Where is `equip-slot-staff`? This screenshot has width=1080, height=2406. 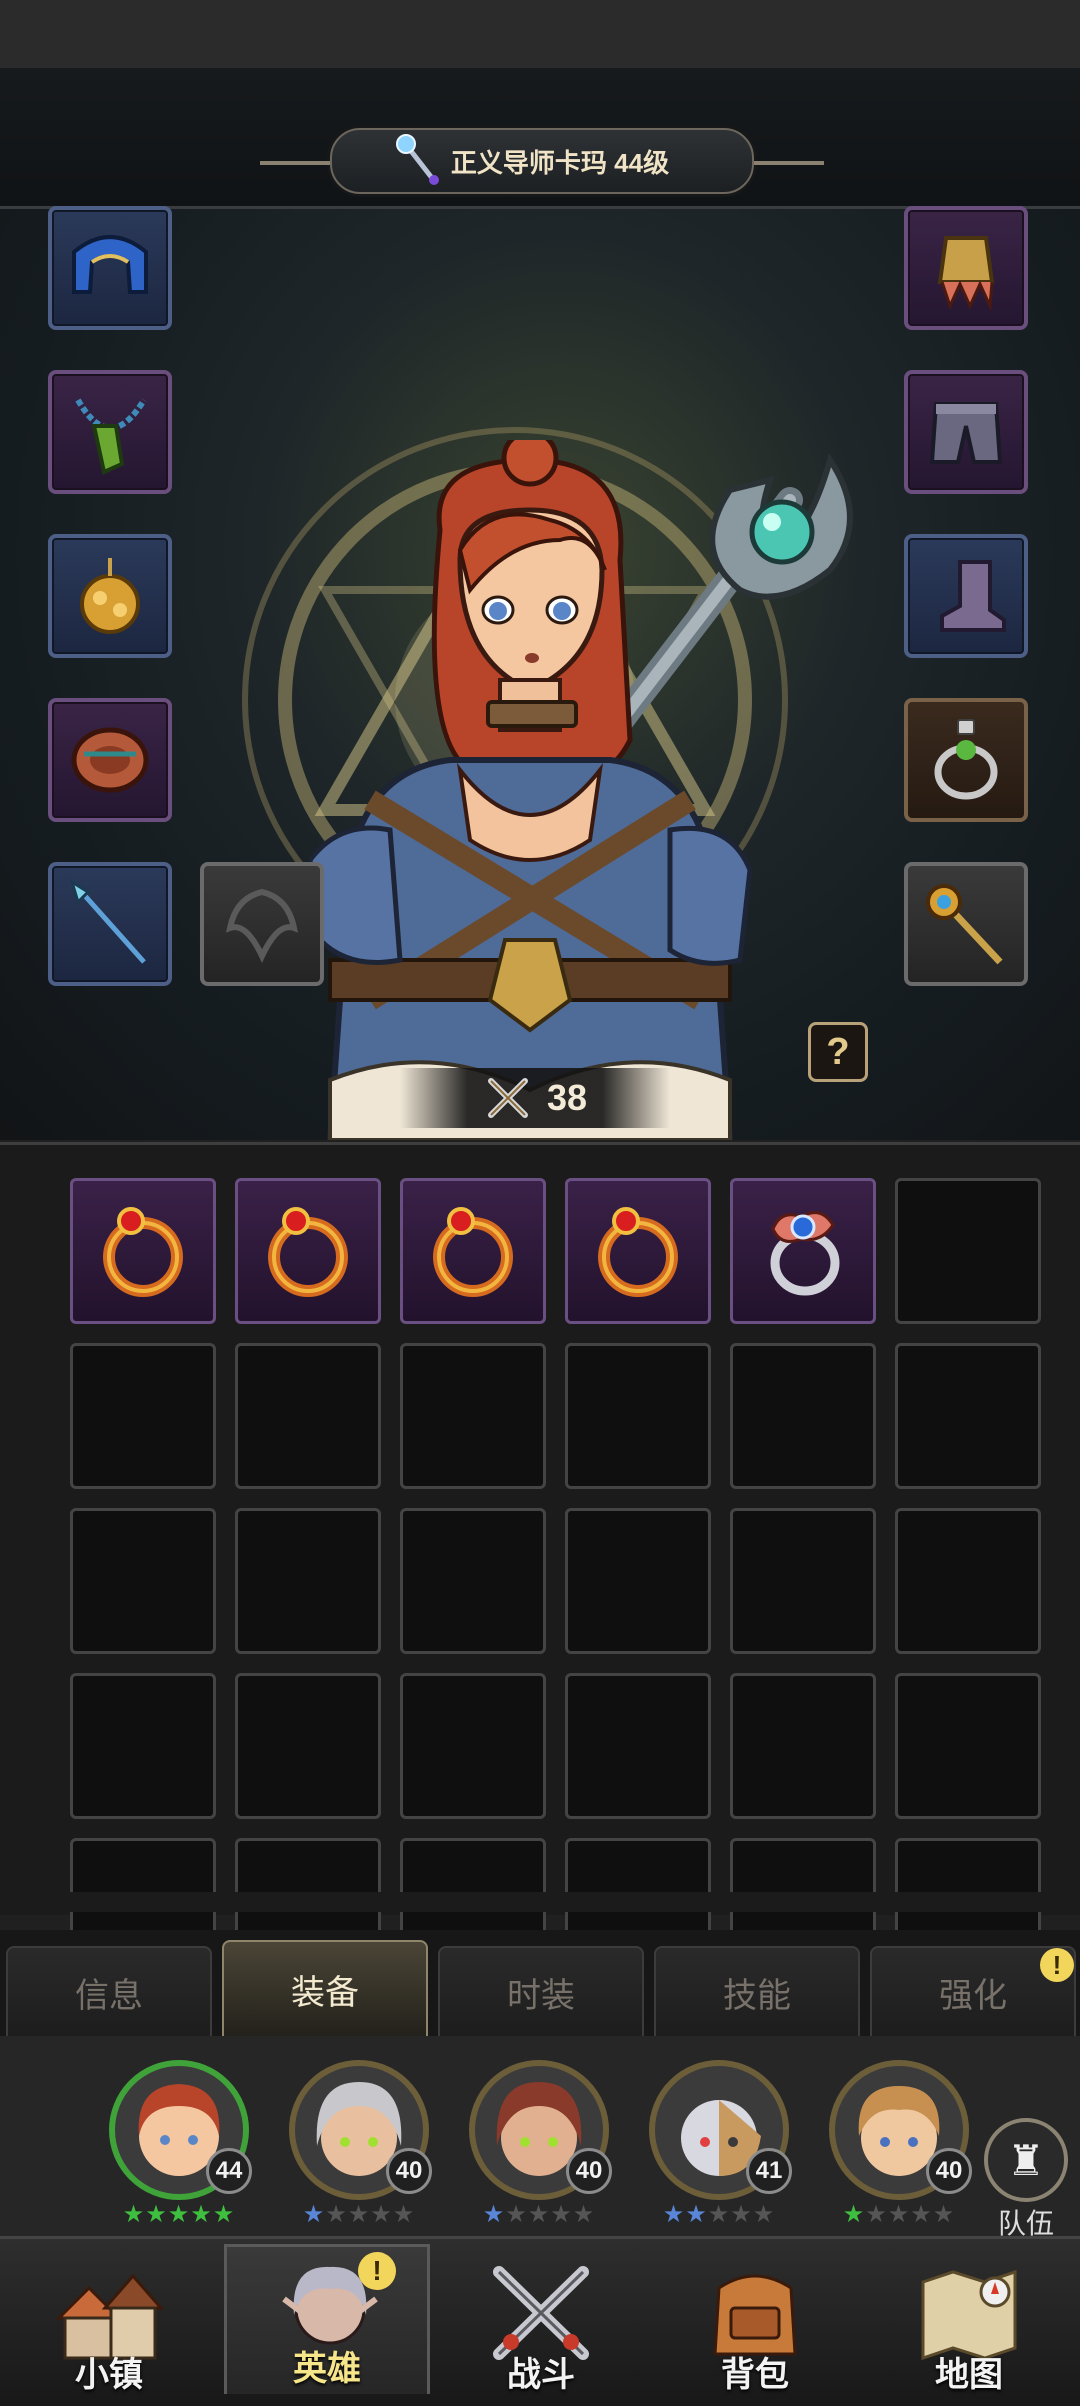 equip-slot-staff is located at coordinates (966, 924).